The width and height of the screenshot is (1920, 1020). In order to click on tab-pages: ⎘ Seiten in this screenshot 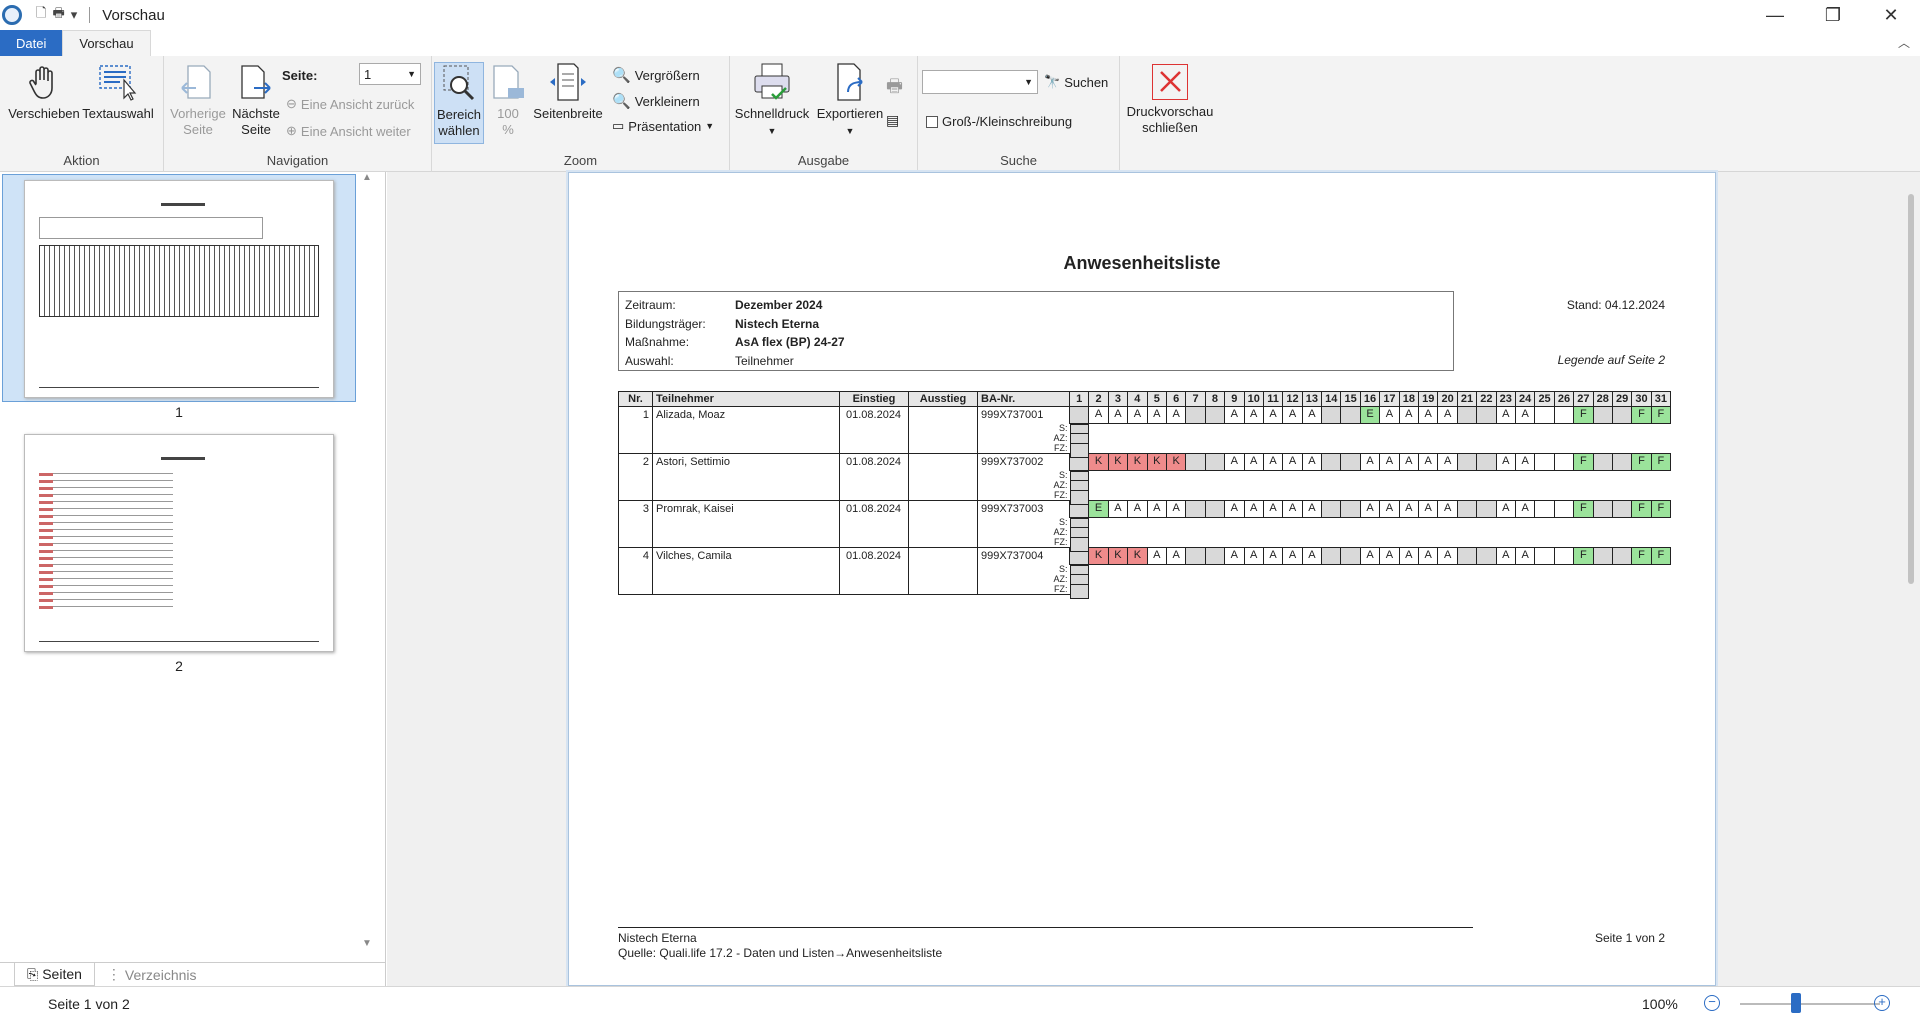, I will do `click(54, 974)`.